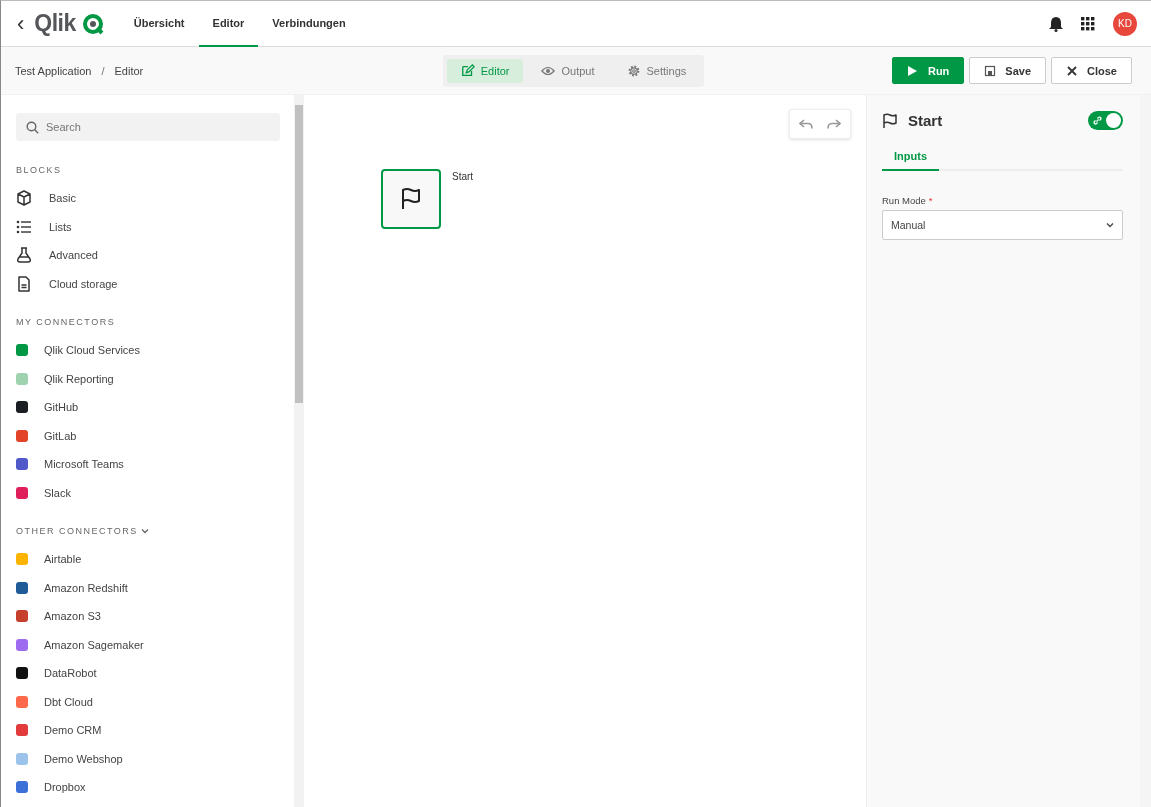  What do you see at coordinates (1125, 23) in the screenshot?
I see `user-avatar: KD` at bounding box center [1125, 23].